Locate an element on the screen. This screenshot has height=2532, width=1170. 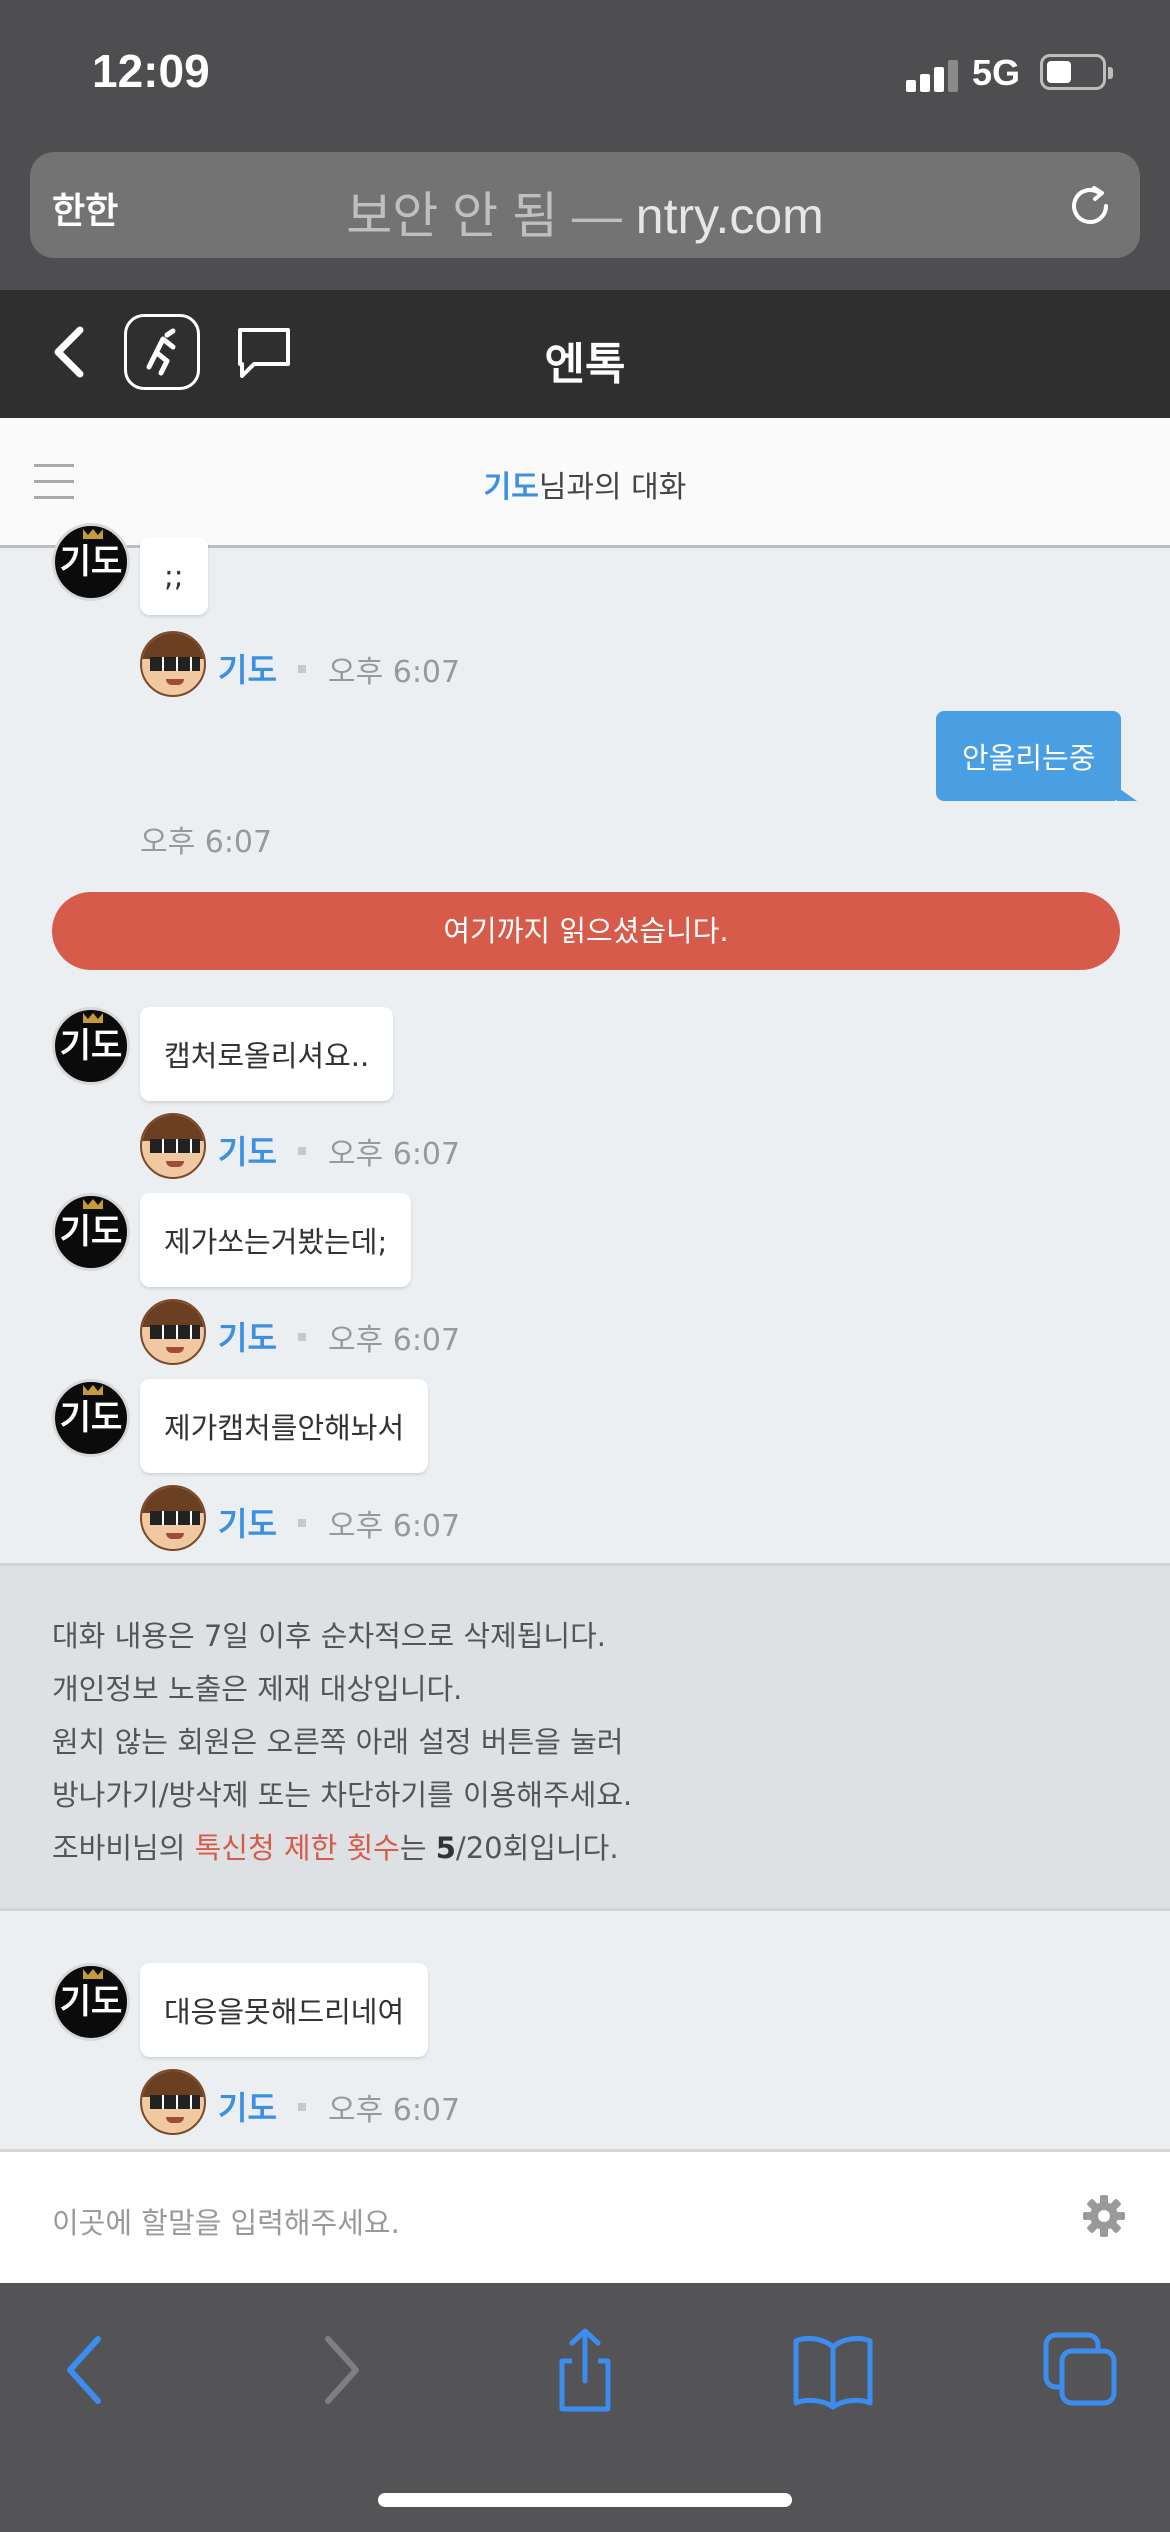
partner-name: 기도 is located at coordinates (511, 487).